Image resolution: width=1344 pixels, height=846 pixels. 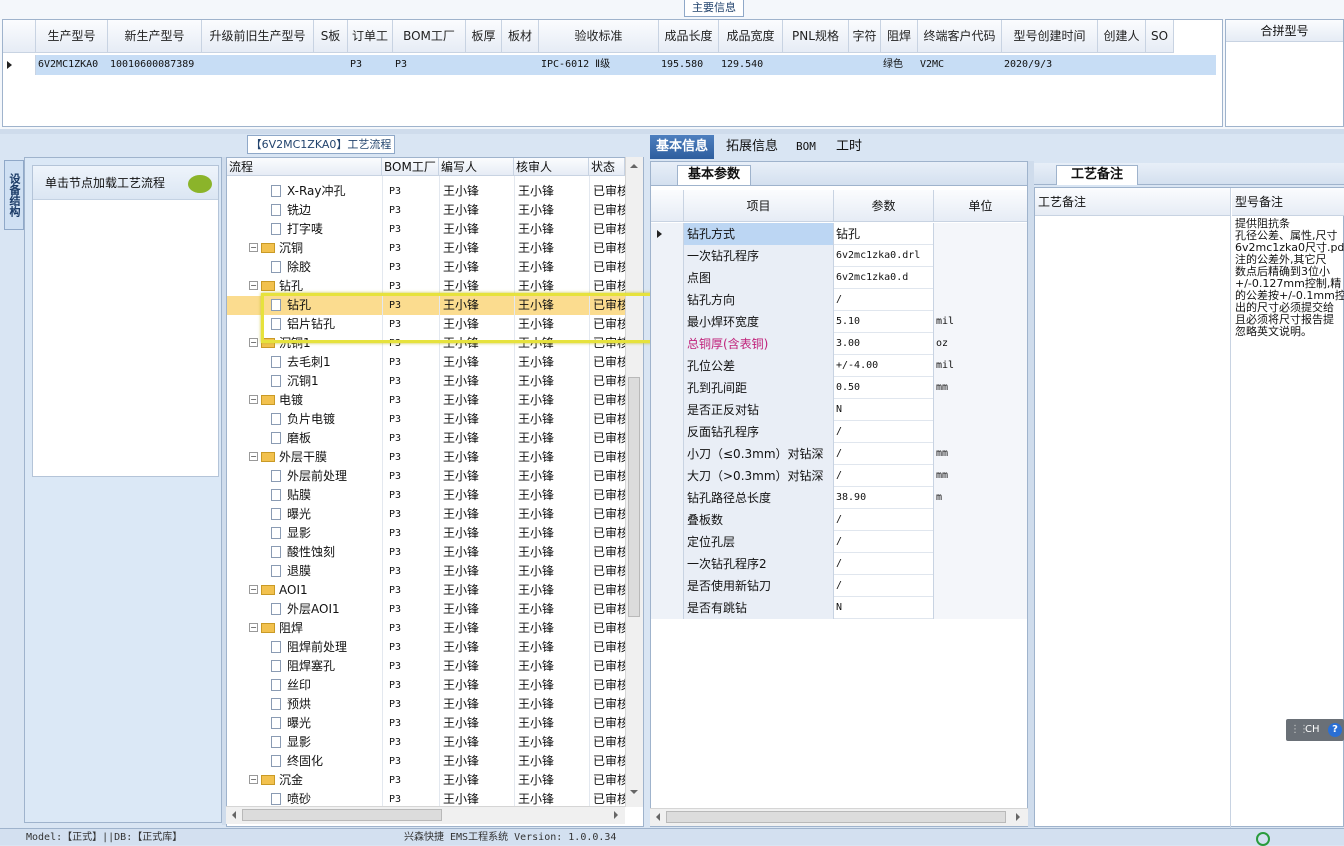 I want to click on tab-process-remarks: 工艺备注, so click(x=1097, y=175).